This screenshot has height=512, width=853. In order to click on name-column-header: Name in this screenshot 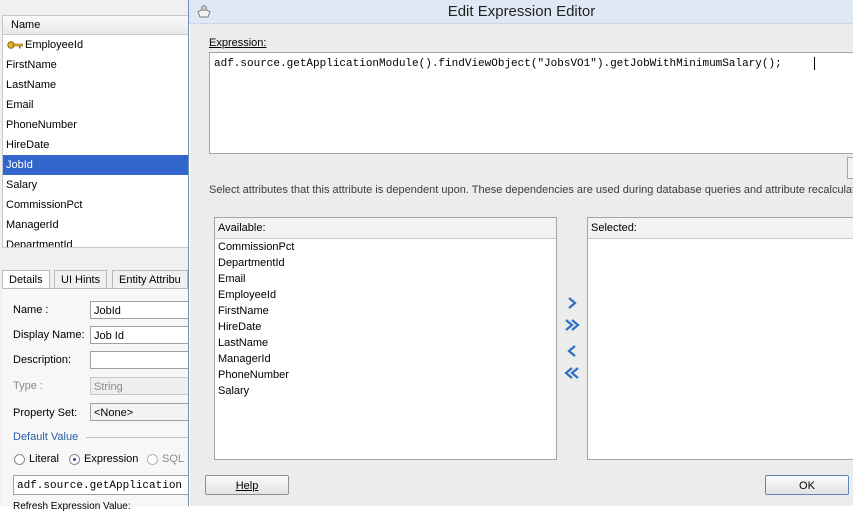, I will do `click(26, 25)`.